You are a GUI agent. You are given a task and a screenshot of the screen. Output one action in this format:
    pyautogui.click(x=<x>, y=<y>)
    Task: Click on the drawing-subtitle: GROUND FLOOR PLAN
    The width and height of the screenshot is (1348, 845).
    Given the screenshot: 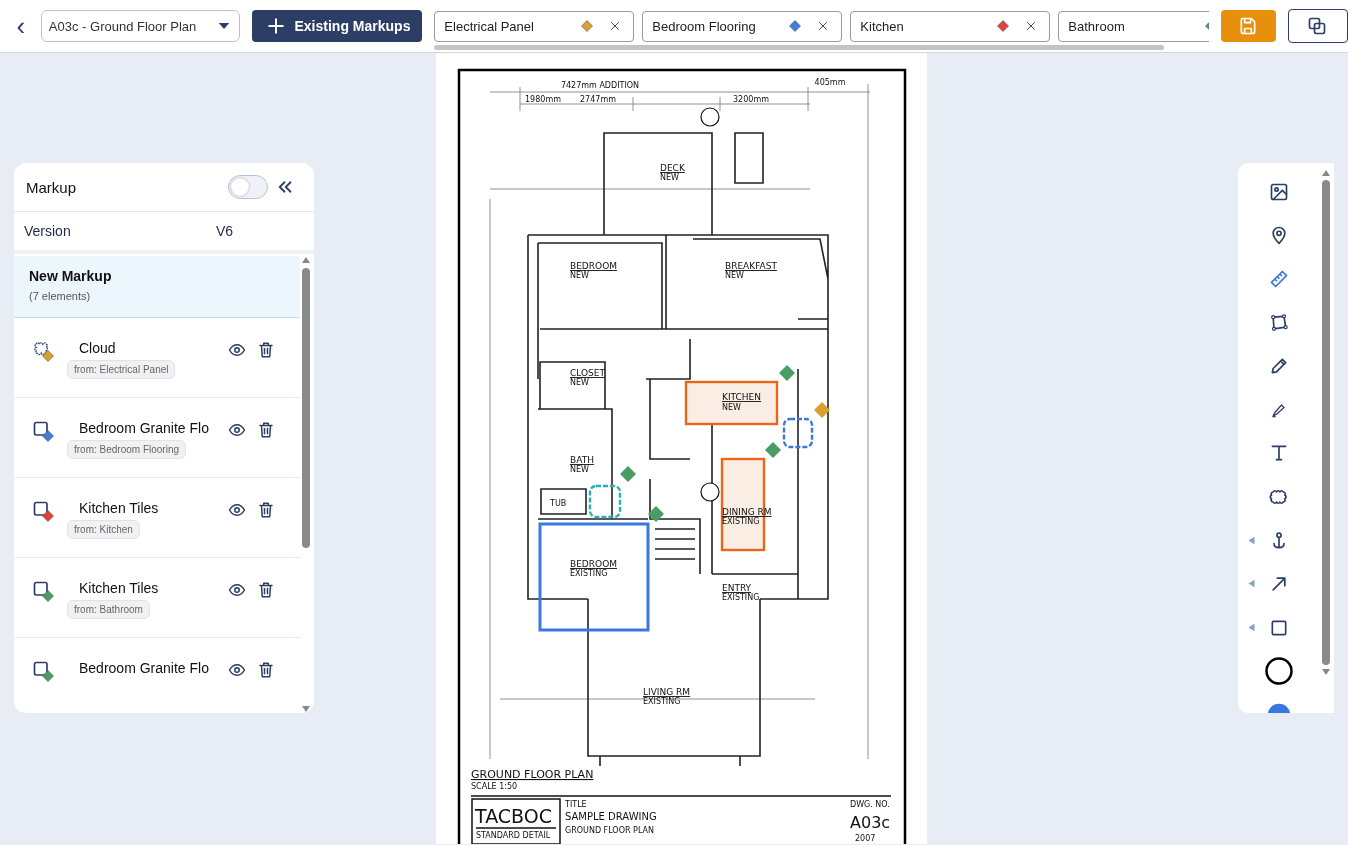 What is the action you would take?
    pyautogui.click(x=609, y=830)
    